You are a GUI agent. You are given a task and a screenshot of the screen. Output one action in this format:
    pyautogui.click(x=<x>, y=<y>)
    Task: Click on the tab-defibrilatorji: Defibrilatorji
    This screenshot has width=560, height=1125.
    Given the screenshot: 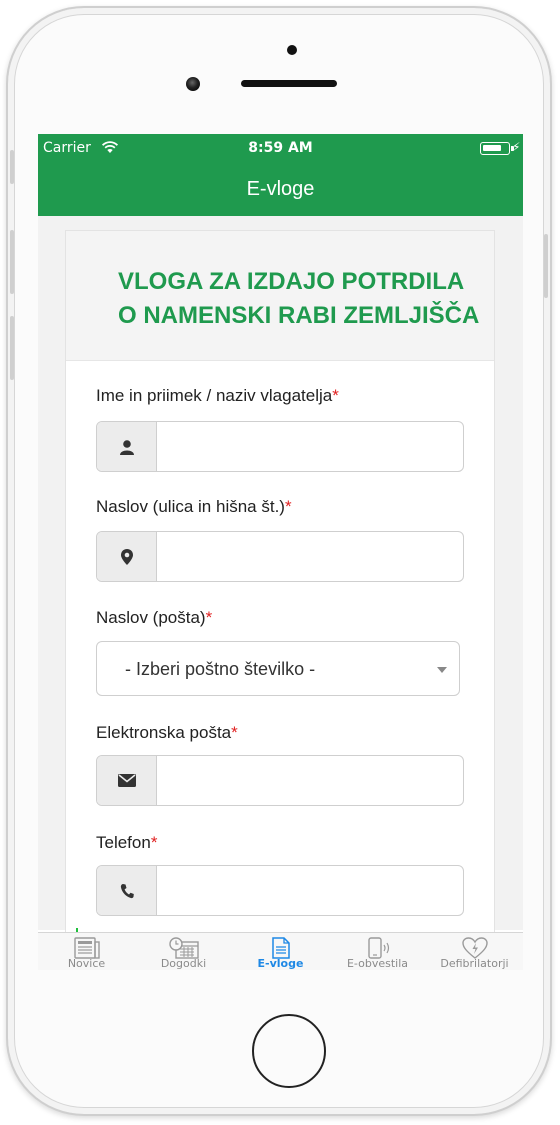 What is the action you would take?
    pyautogui.click(x=474, y=951)
    